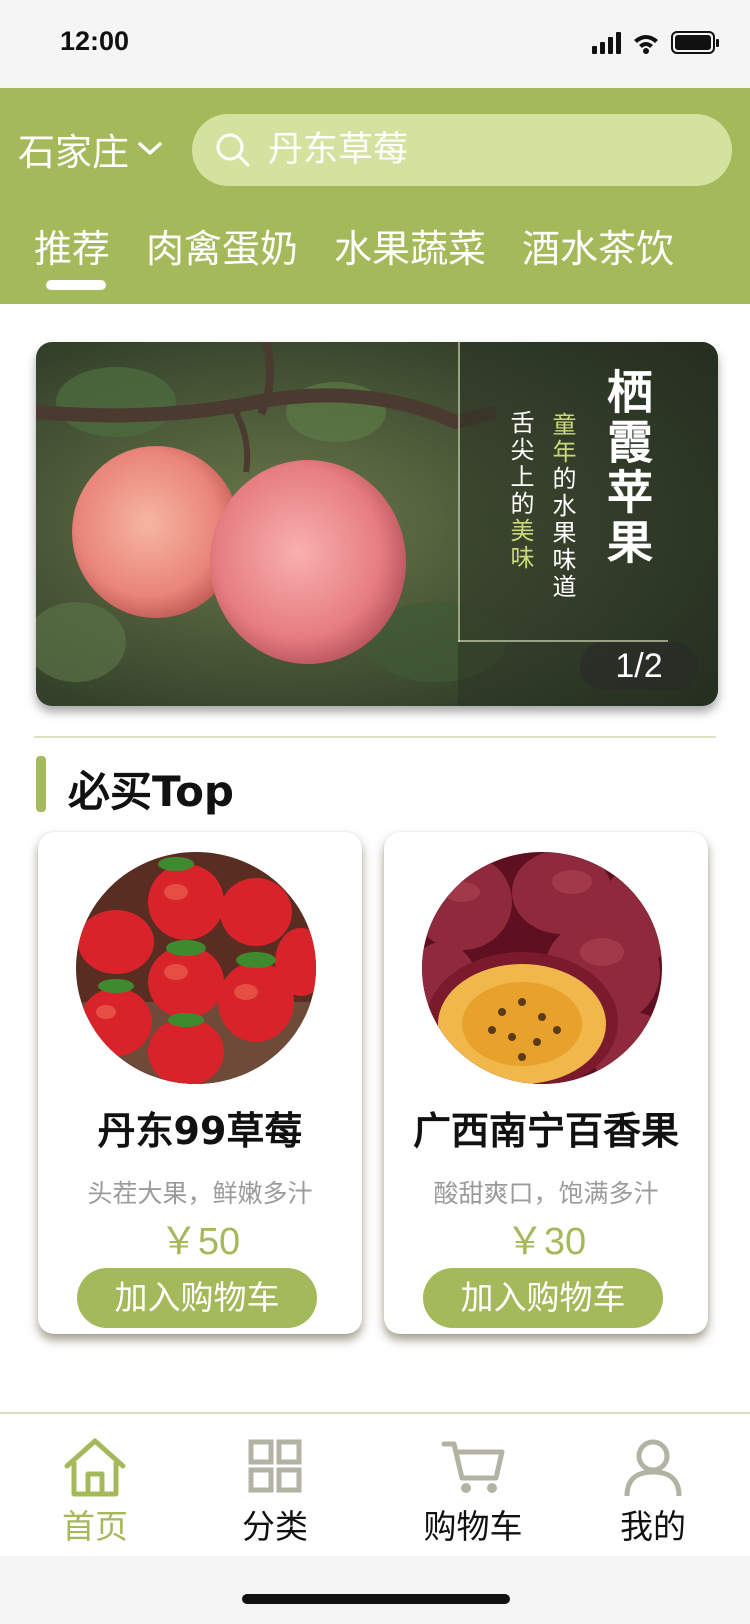  Describe the element at coordinates (200, 1242) in the screenshot. I see `product-price: ￥50` at that location.